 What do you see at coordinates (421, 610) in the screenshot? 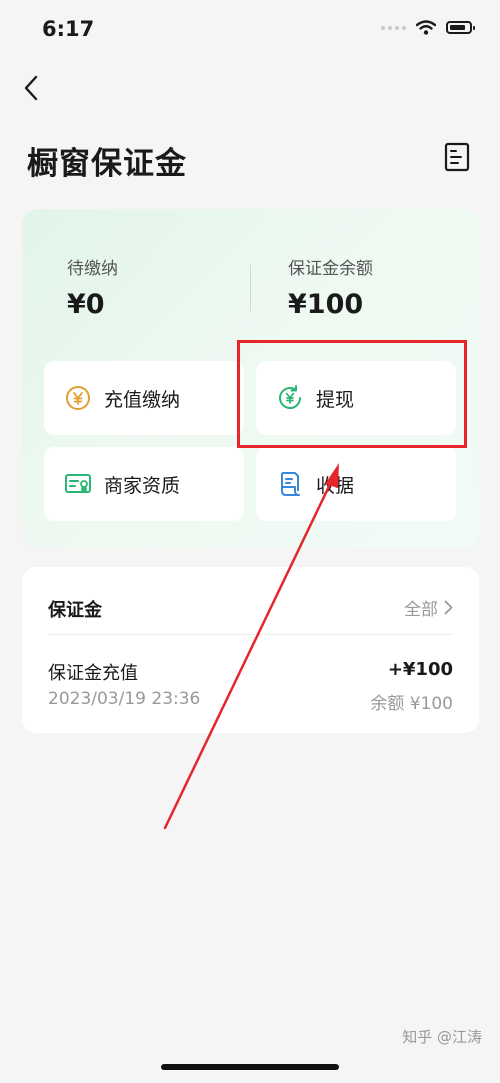
I see `view-all-label: 全部` at bounding box center [421, 610].